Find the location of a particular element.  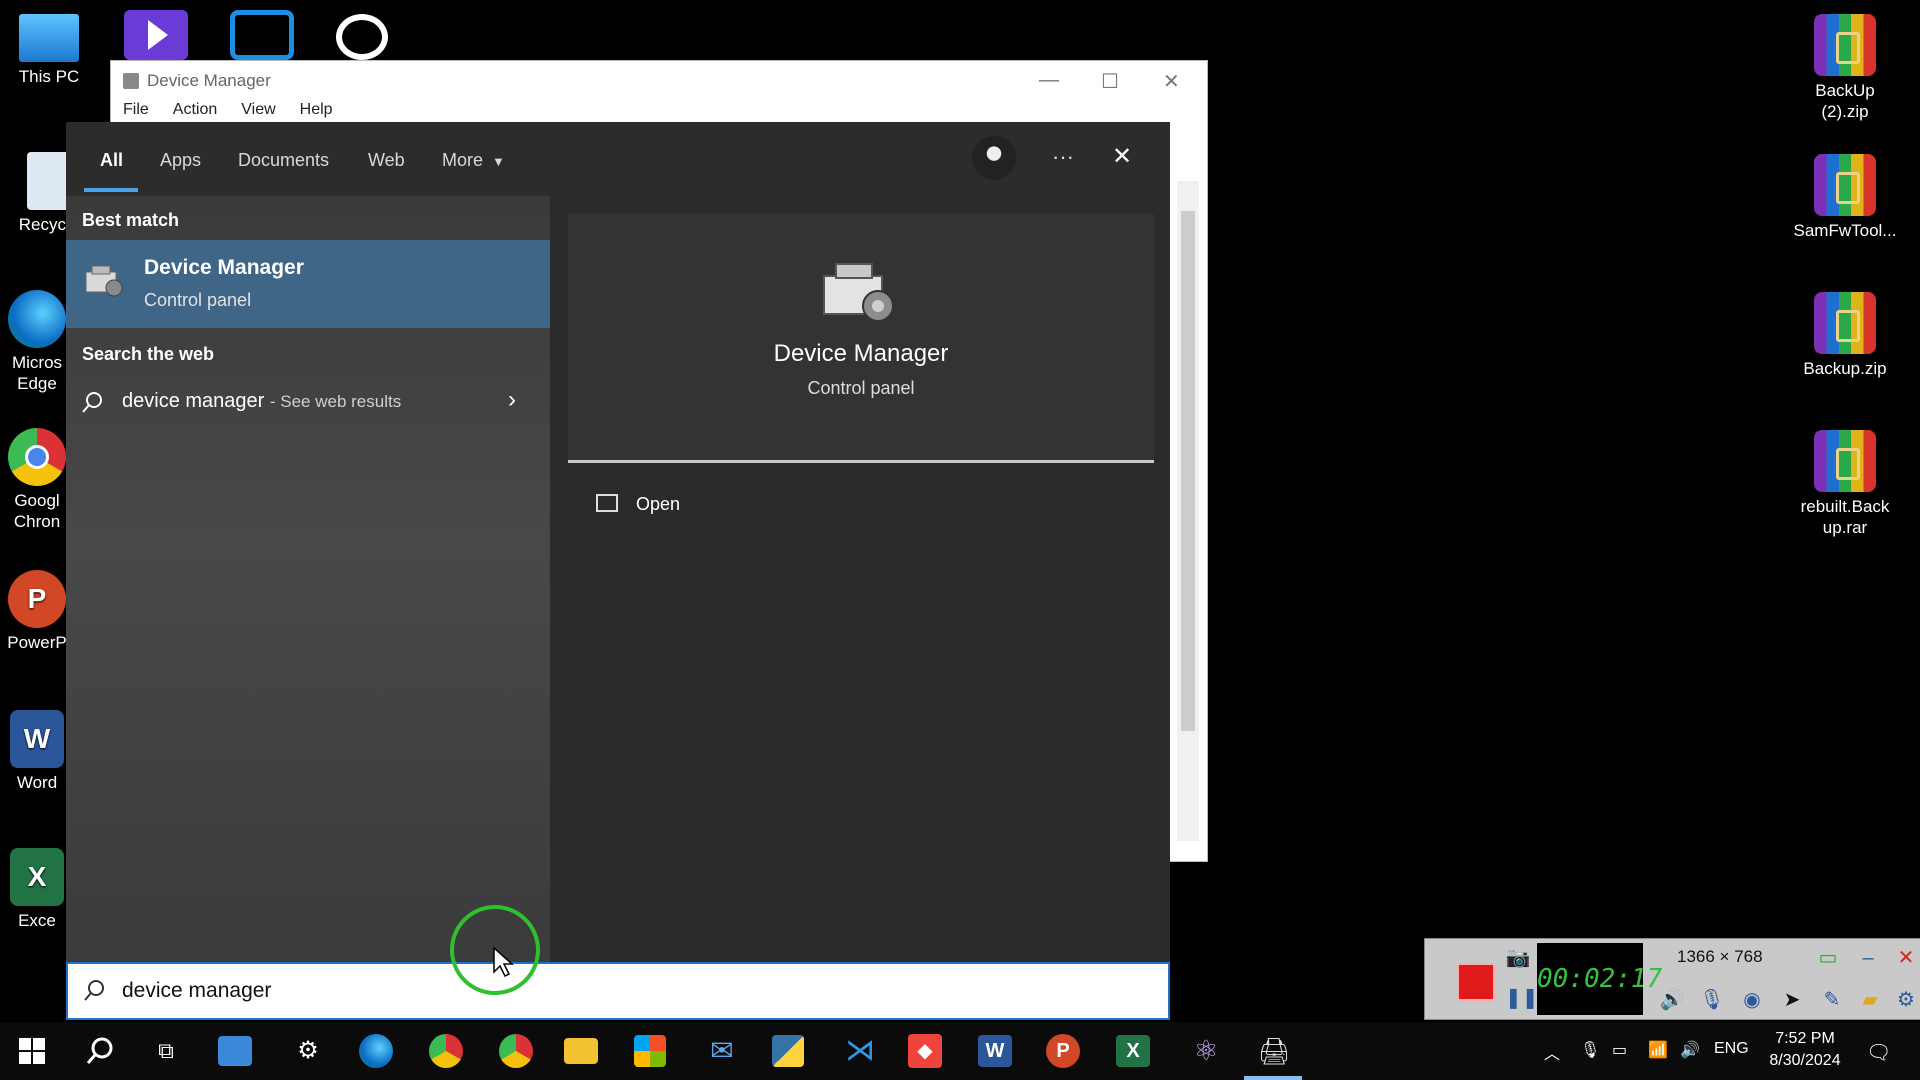

desktop-icon-this-pc: This PC is located at coordinates (52, 50).